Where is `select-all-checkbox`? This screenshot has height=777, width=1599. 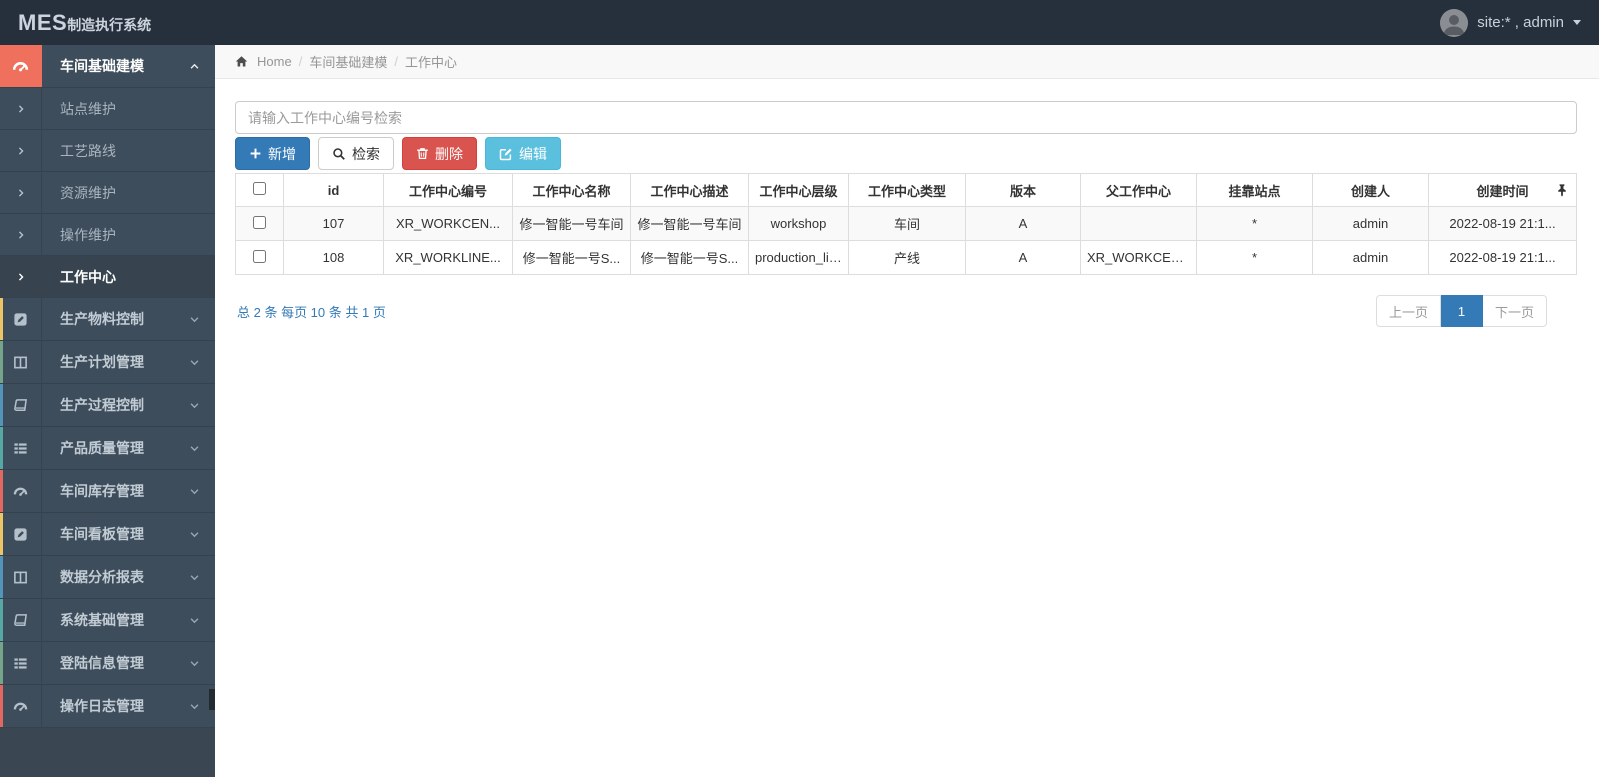
select-all-checkbox is located at coordinates (259, 188).